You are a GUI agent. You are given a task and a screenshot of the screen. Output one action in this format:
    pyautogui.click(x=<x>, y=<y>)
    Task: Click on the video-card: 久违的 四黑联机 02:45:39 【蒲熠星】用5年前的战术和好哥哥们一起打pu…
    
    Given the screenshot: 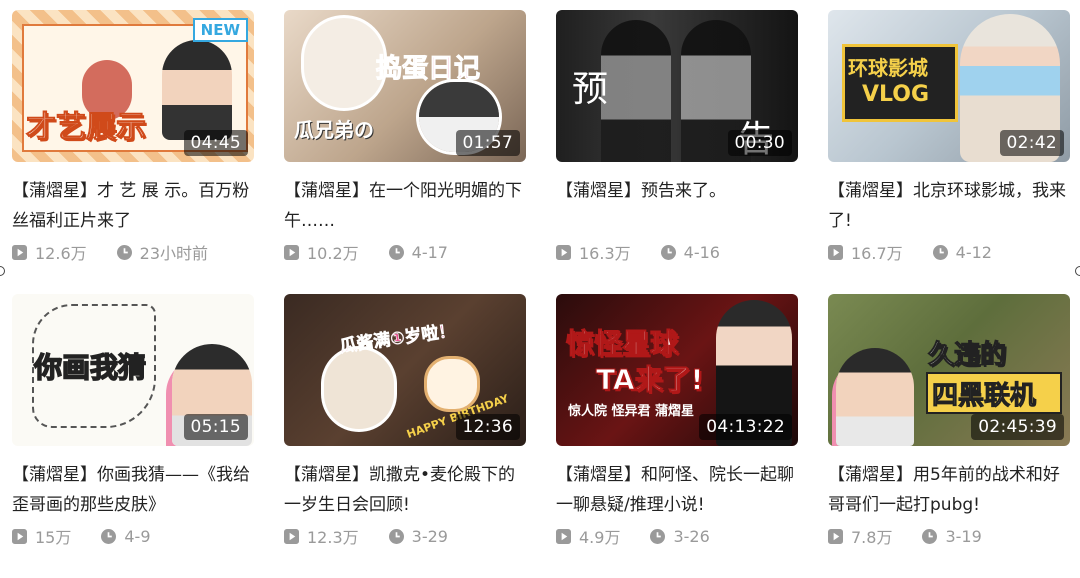 What is the action you would take?
    pyautogui.click(x=949, y=436)
    